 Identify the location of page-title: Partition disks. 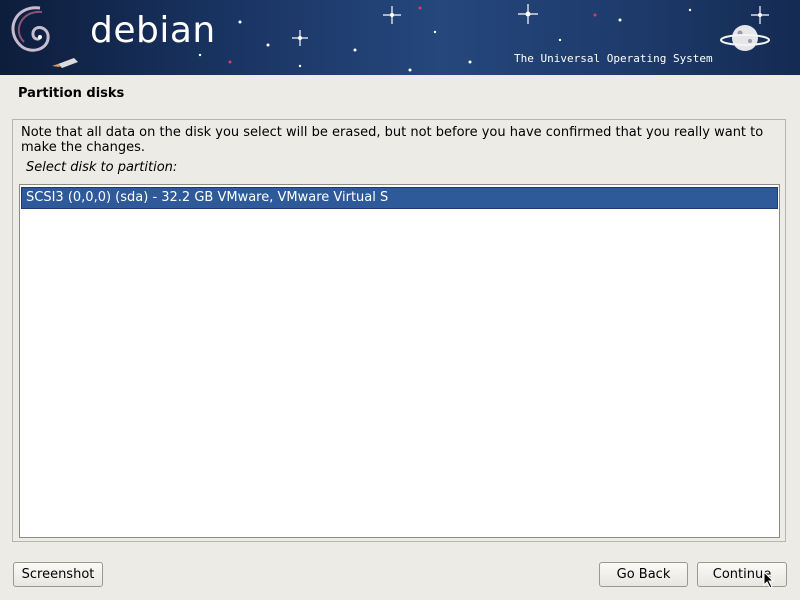
(71, 93).